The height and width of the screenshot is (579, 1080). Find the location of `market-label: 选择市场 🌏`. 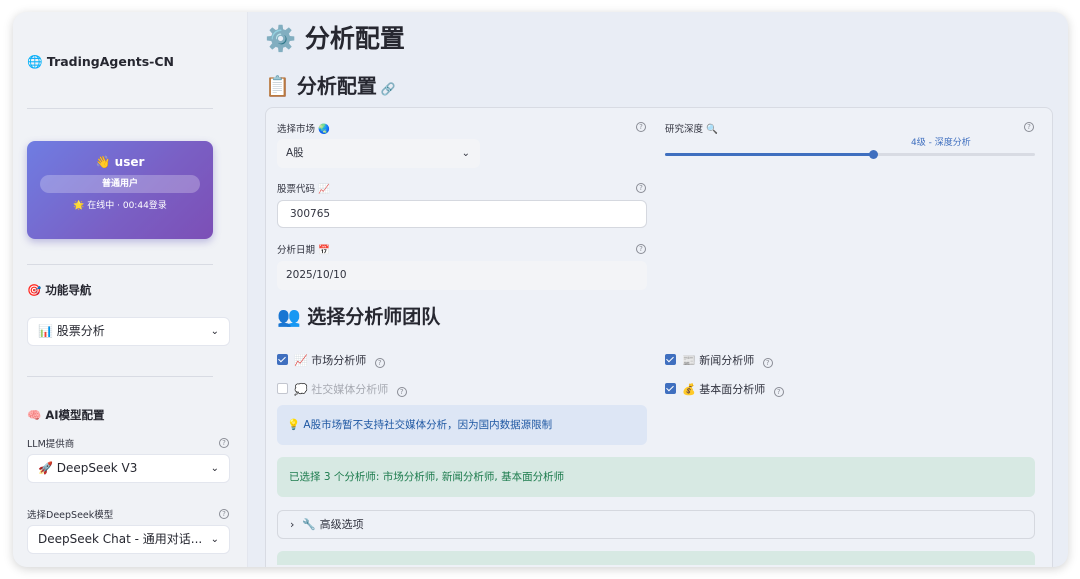

market-label: 选择市场 🌏 is located at coordinates (303, 129).